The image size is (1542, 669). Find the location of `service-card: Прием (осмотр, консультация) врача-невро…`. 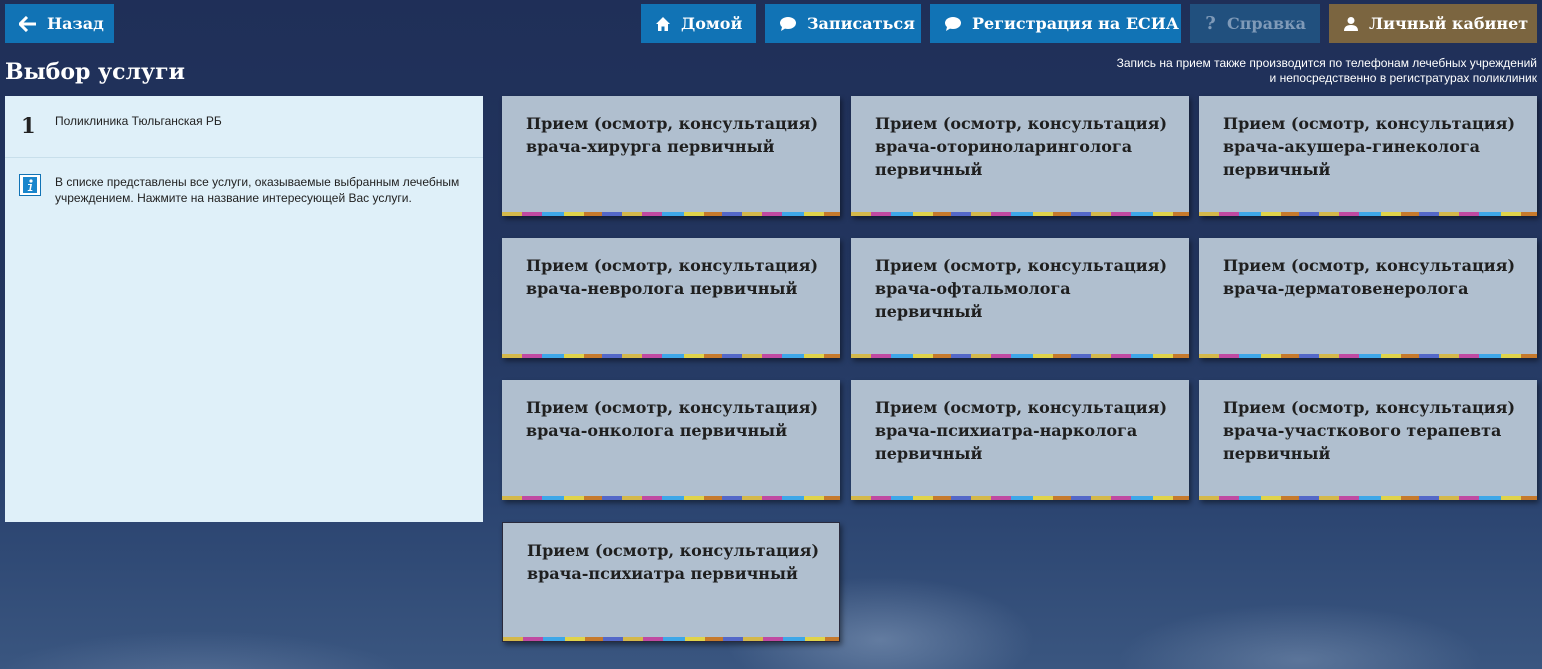

service-card: Прием (осмотр, консультация) врача-невро… is located at coordinates (671, 298).